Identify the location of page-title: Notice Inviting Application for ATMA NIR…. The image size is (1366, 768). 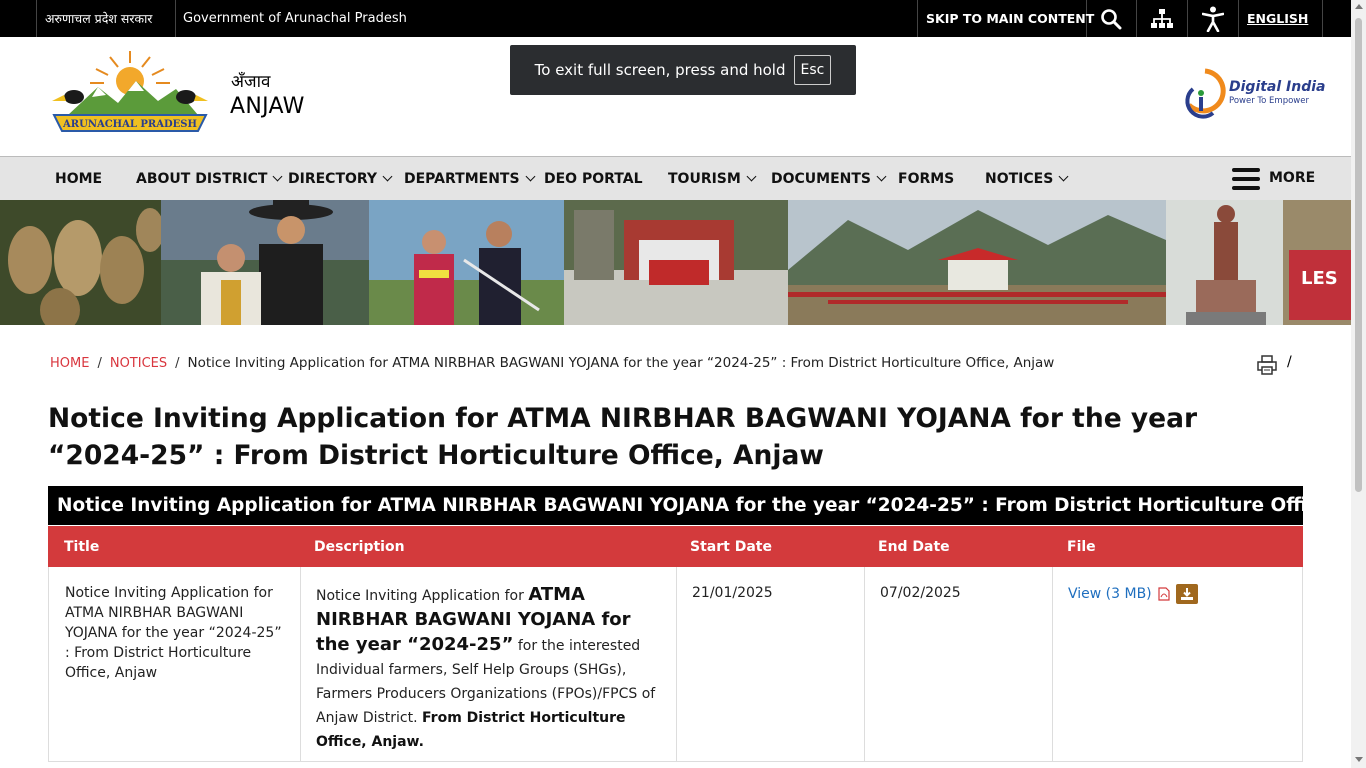
(623, 437).